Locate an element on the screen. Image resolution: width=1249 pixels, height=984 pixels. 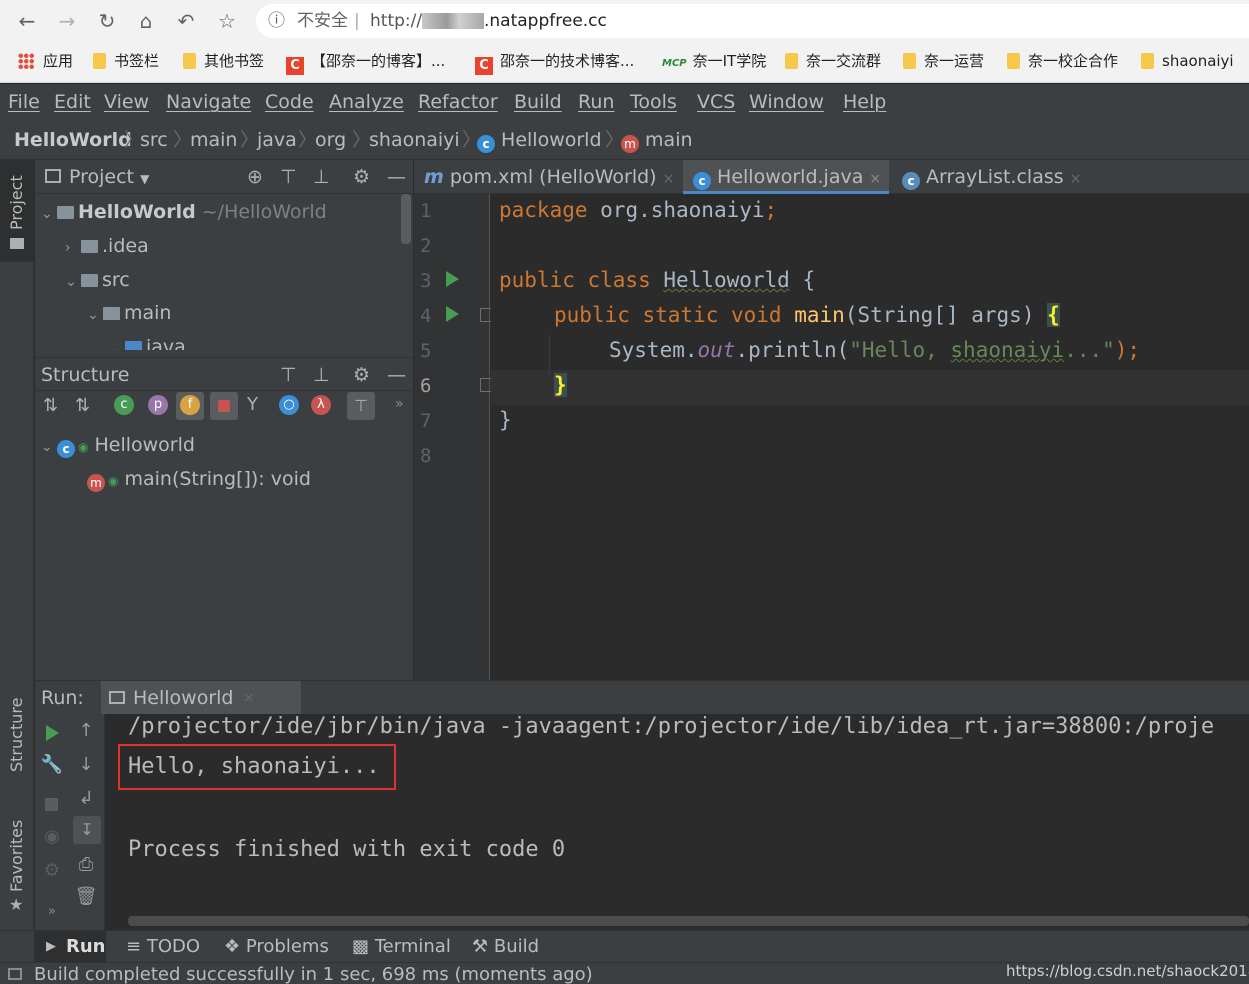
tree-item-java: ⌄ java is located at coordinates (147, 342).